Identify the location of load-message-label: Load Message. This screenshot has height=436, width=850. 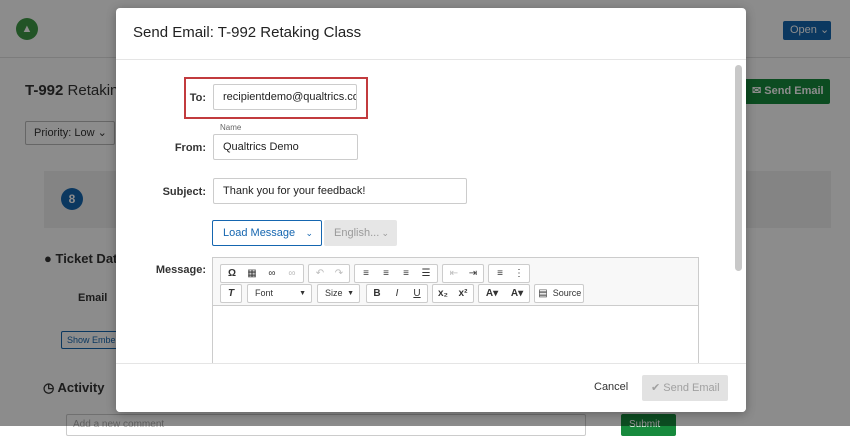
(259, 233).